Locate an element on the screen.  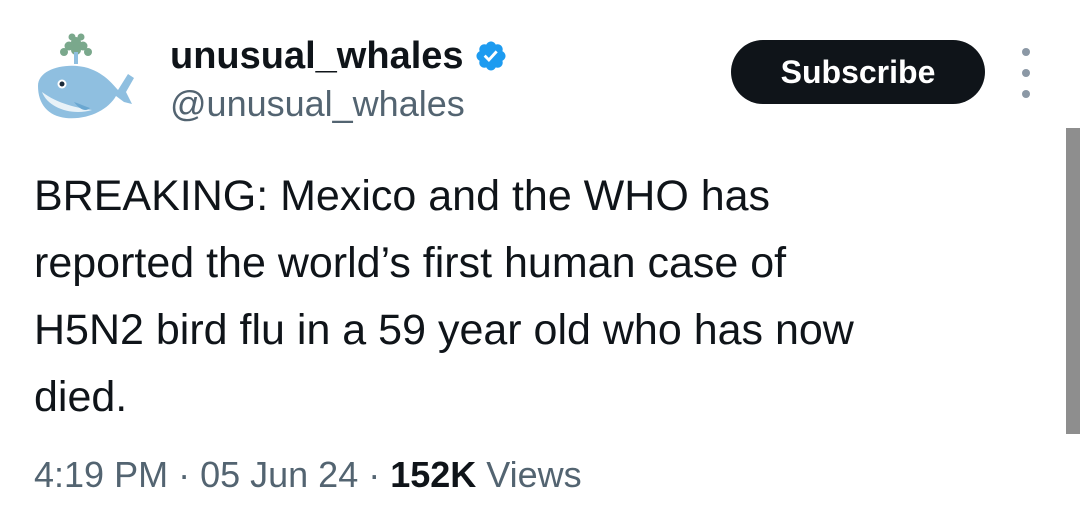
more-options-icon is located at coordinates (1026, 73).